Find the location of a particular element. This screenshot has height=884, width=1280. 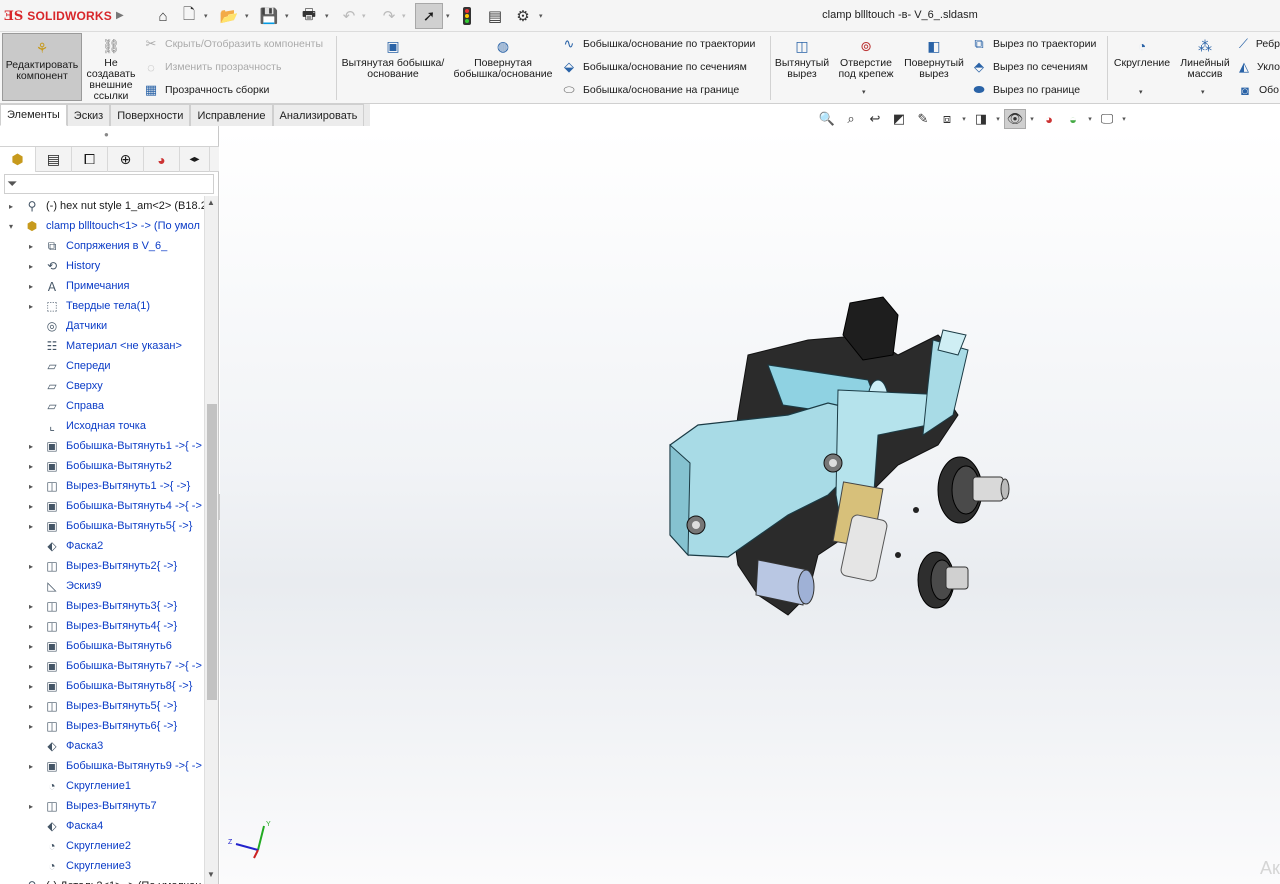

save-icon: 💾 is located at coordinates (269, 16).